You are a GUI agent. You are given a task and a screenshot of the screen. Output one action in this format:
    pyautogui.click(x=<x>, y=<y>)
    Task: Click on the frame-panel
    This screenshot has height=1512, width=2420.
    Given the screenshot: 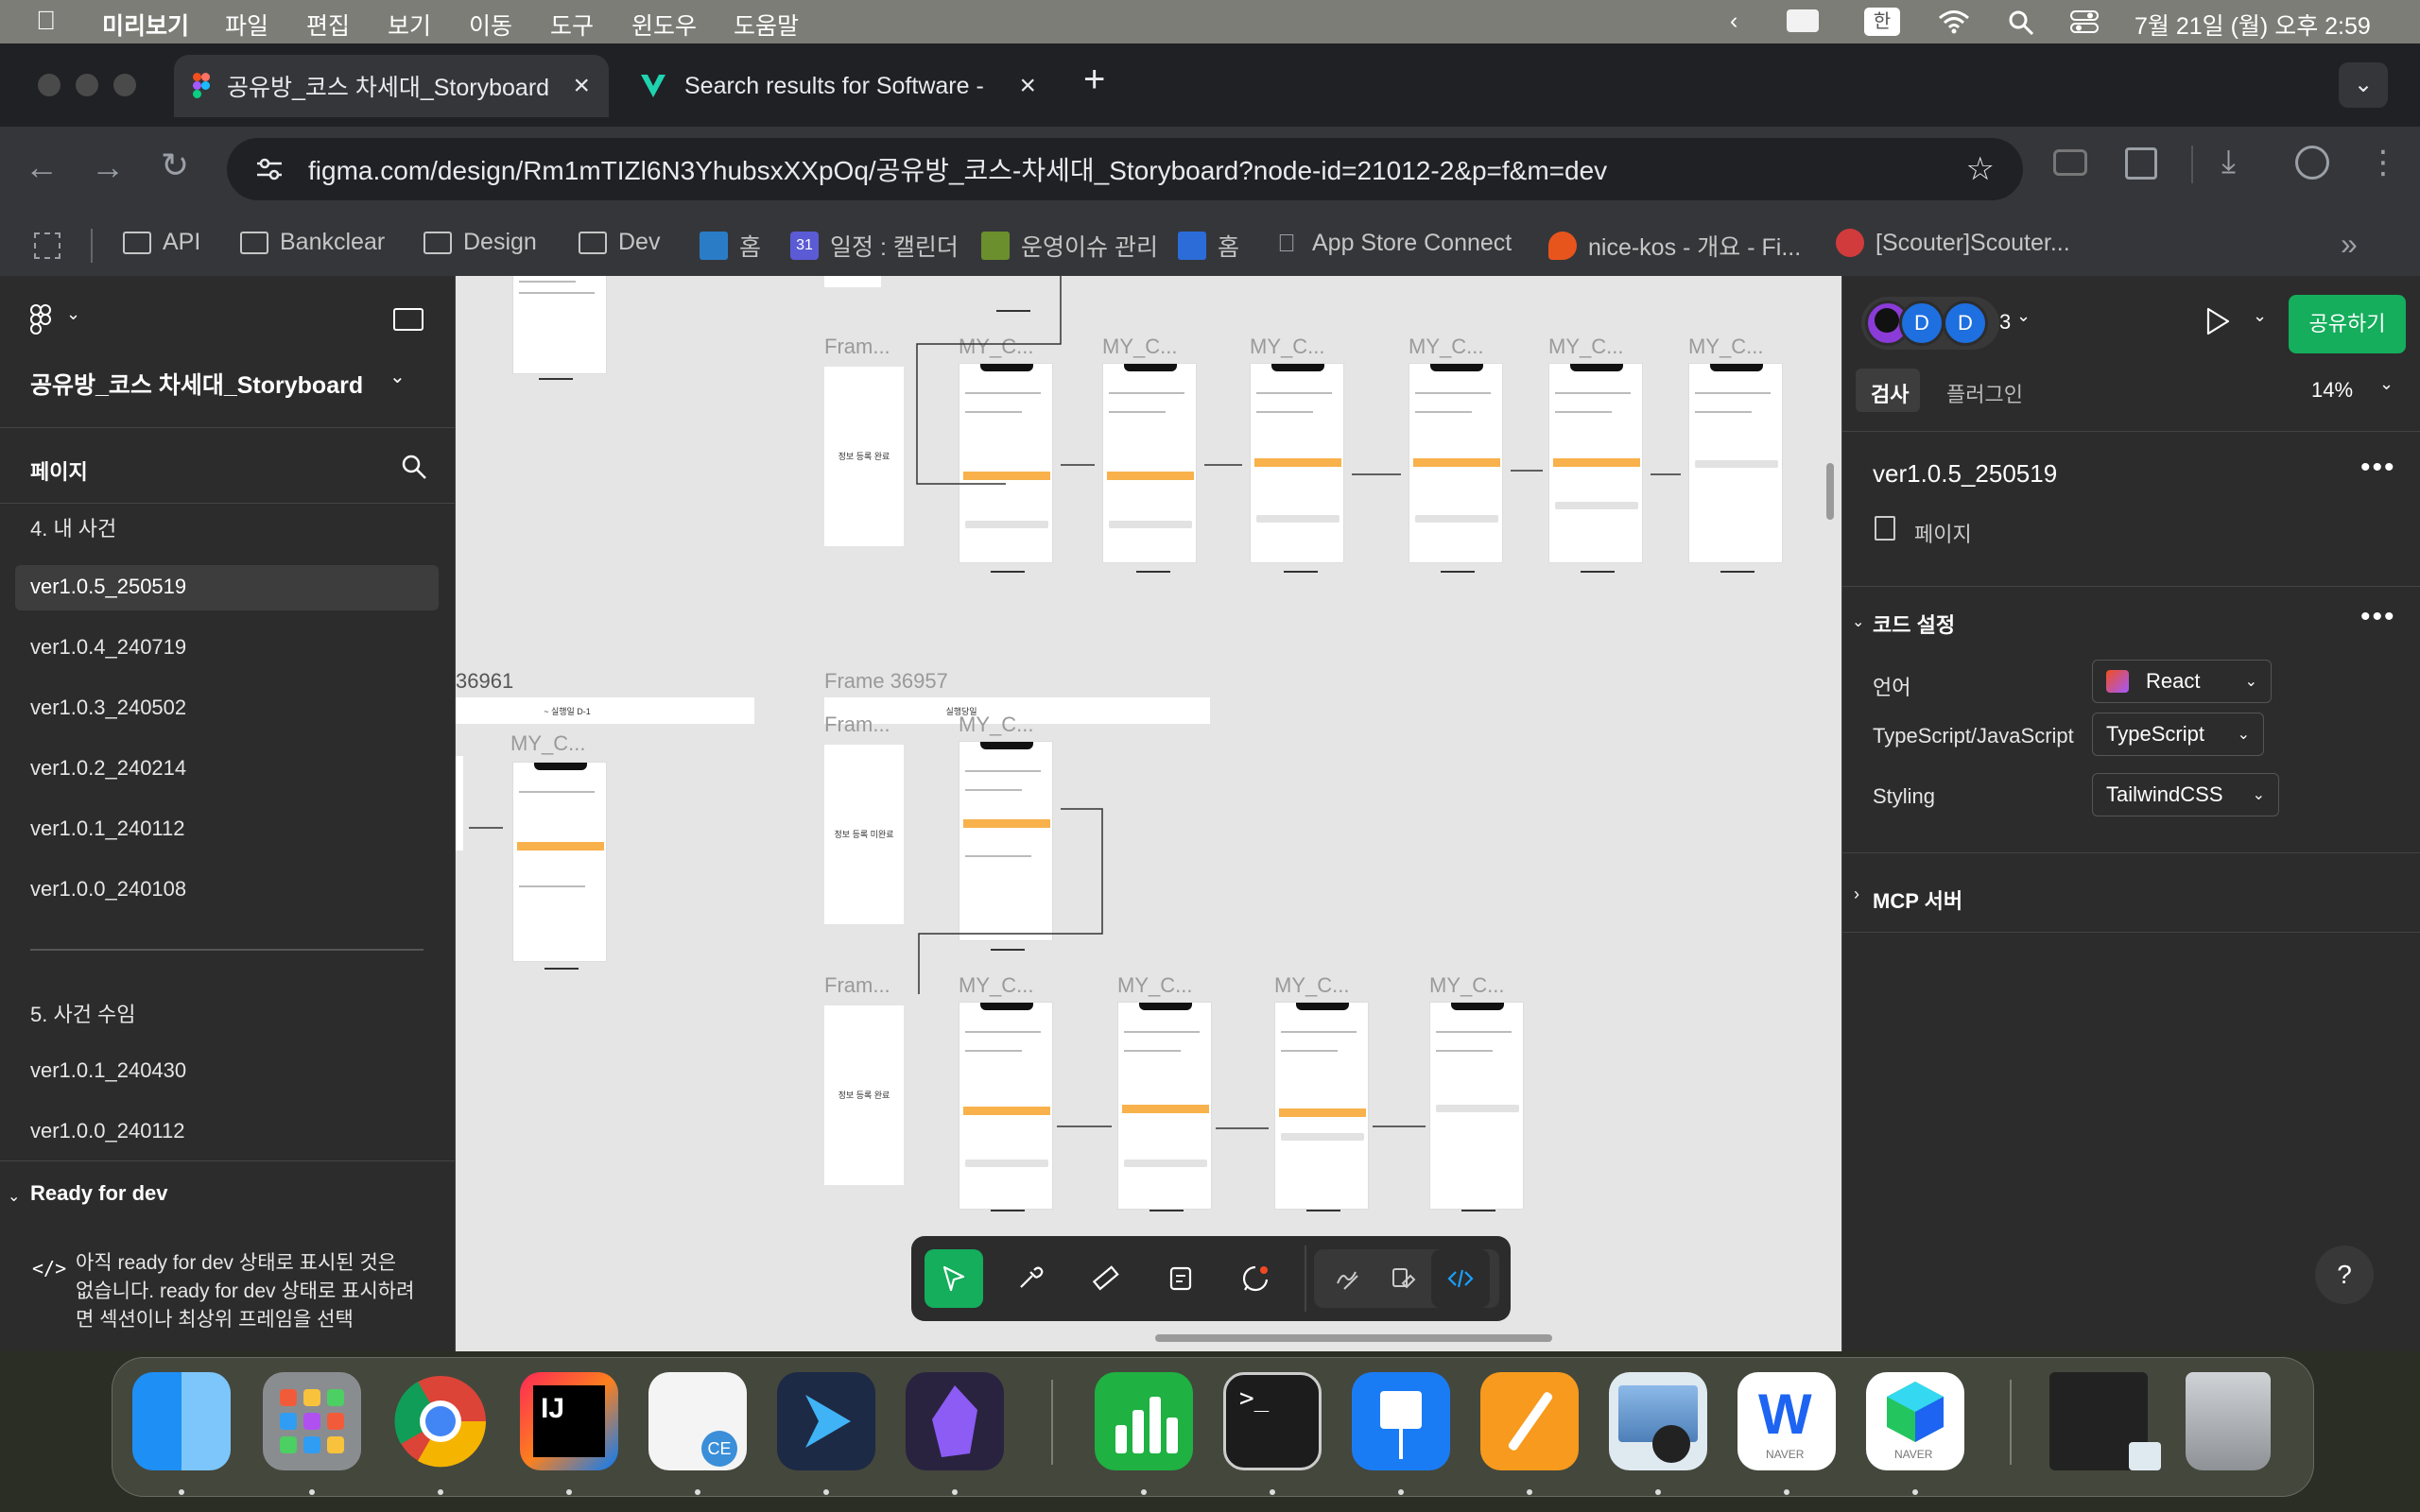 What is the action you would take?
    pyautogui.click(x=852, y=281)
    